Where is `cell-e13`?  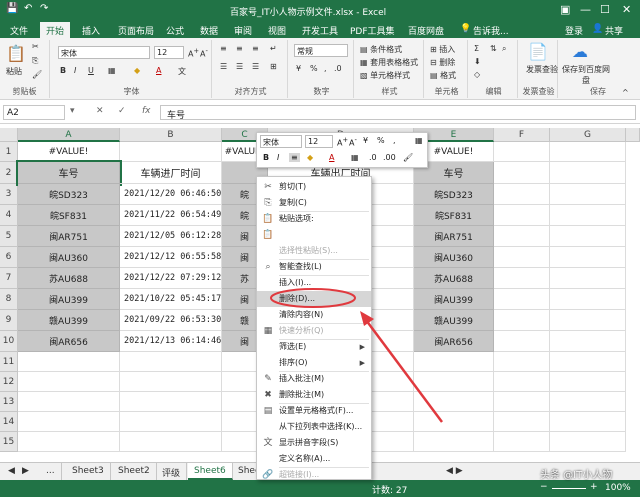
cell-e13 is located at coordinates (454, 402).